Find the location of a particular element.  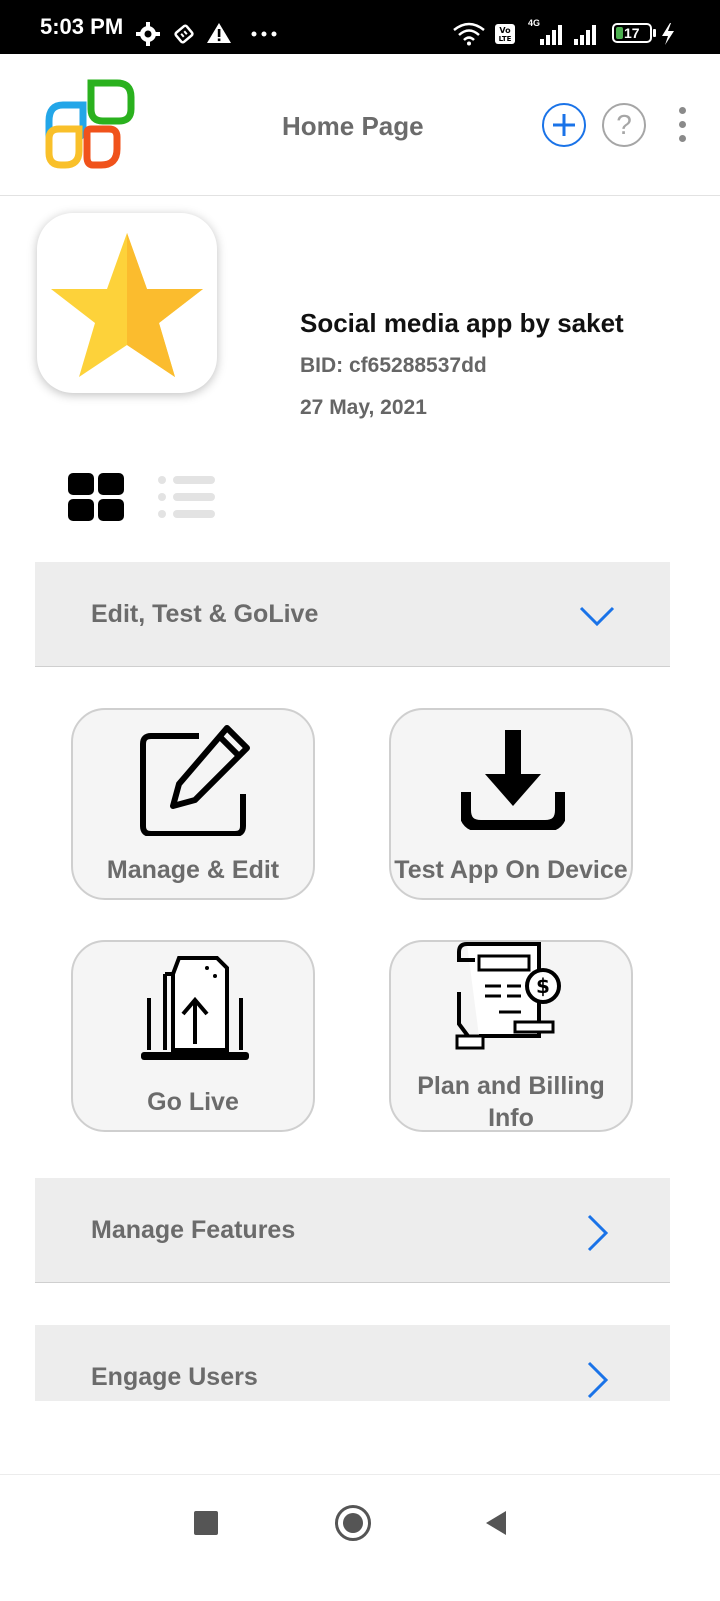

status-bar: 5:03 PM Vo LTE 4G 17 is located at coordinates (360, 27).